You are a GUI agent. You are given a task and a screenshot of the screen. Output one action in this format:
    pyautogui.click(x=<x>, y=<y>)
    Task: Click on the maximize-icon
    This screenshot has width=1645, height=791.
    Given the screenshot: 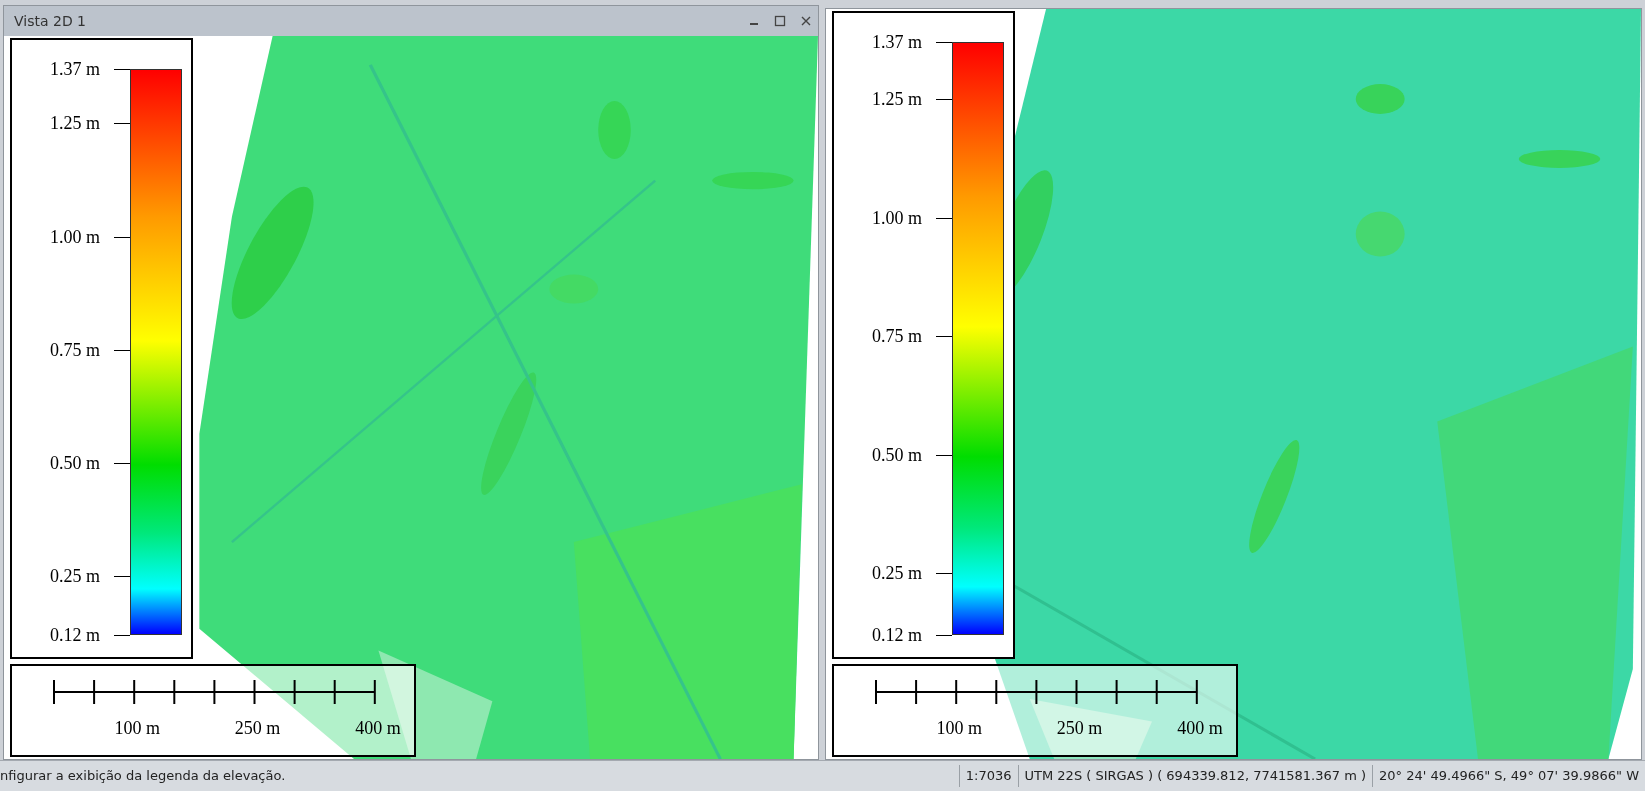 What is the action you would take?
    pyautogui.click(x=780, y=21)
    